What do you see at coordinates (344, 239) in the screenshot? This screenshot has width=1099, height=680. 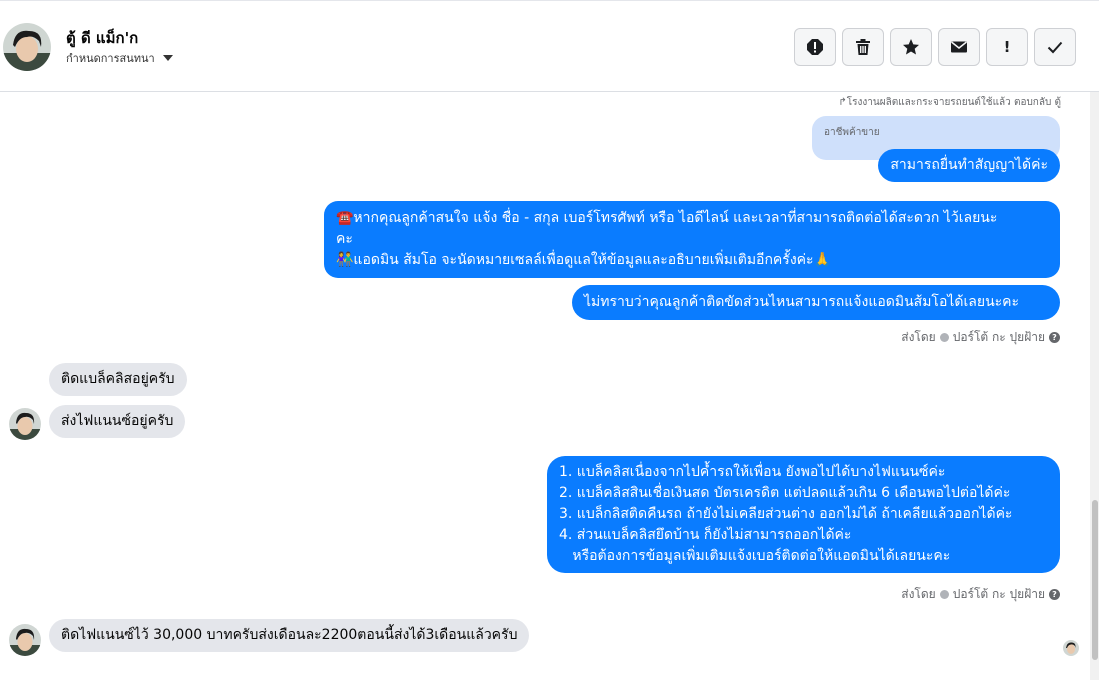 I see `message-line: คะ` at bounding box center [344, 239].